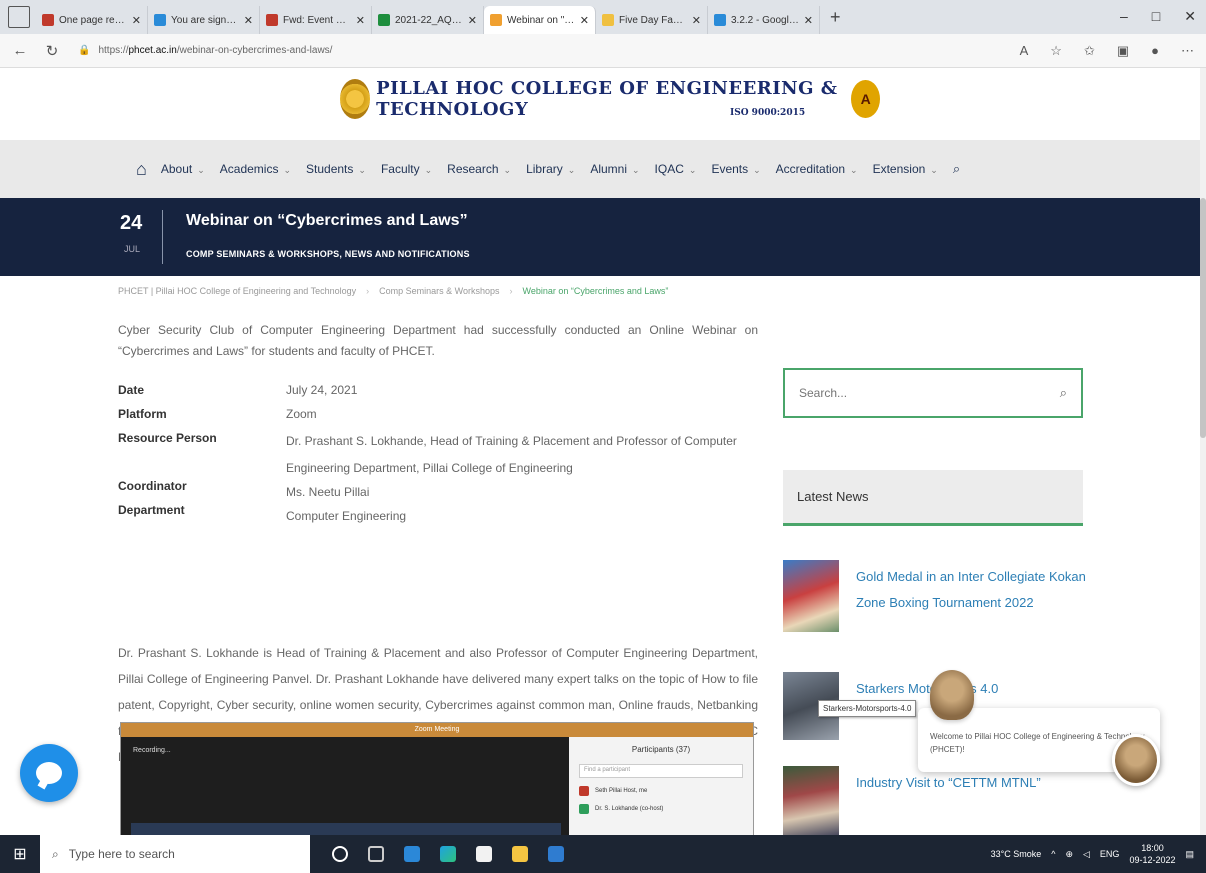 This screenshot has width=1206, height=873. I want to click on nav-item: Accreditation ⌄, so click(817, 169).